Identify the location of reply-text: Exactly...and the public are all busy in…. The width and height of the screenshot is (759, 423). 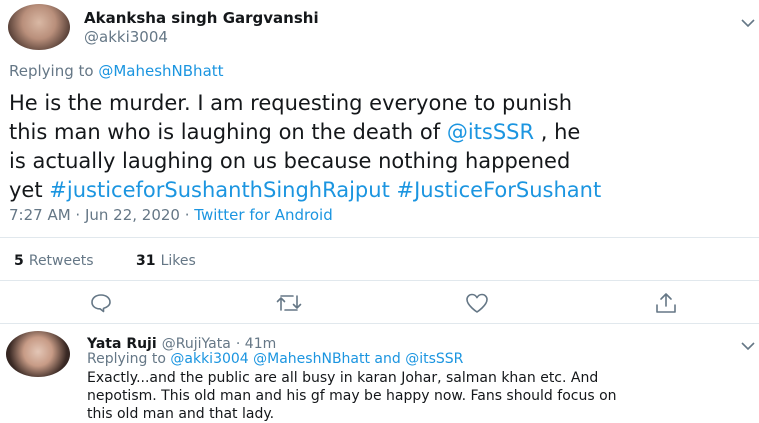
(352, 396).